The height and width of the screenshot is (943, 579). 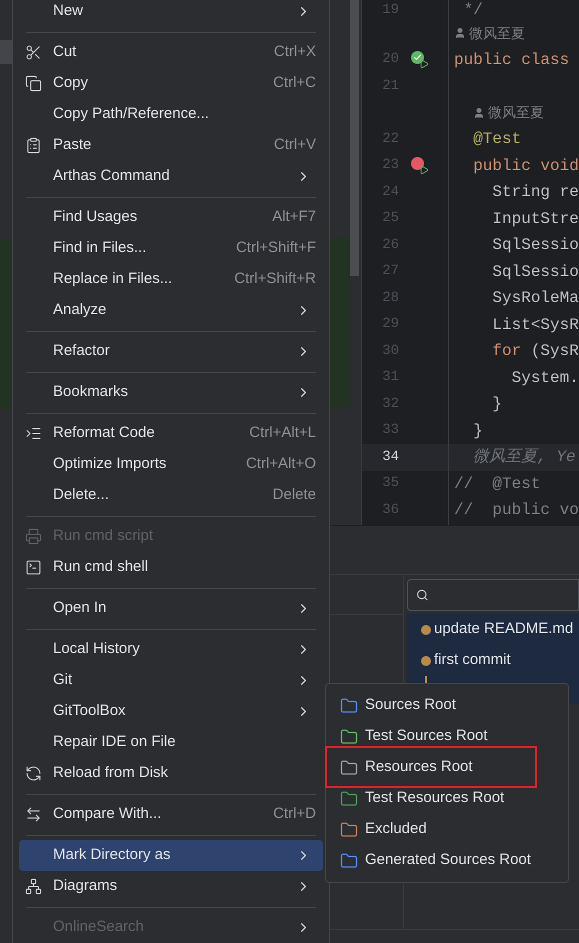 What do you see at coordinates (171, 351) in the screenshot?
I see `menu-item: Refactor` at bounding box center [171, 351].